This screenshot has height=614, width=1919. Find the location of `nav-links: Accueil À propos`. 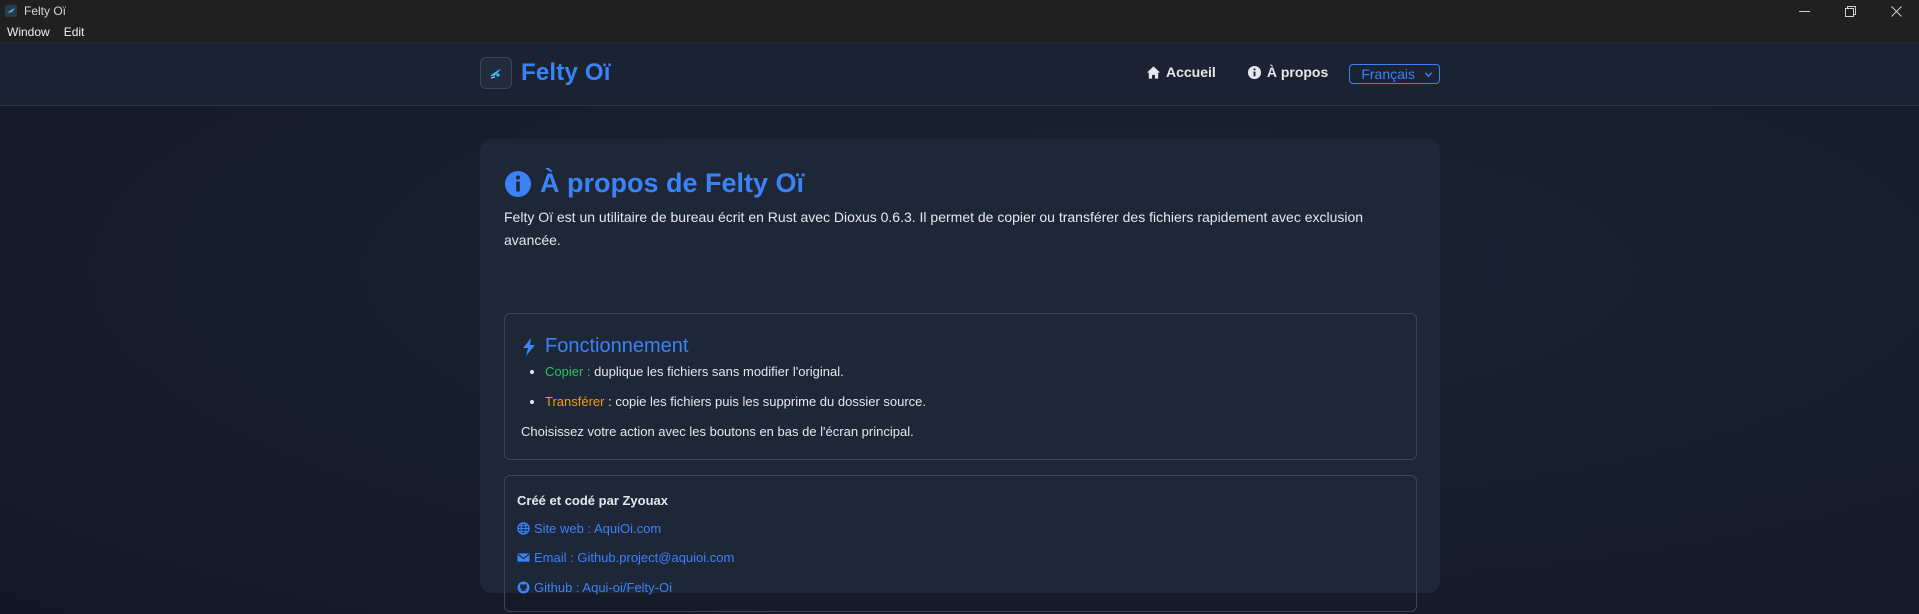

nav-links: Accueil À propos is located at coordinates (1252, 72).